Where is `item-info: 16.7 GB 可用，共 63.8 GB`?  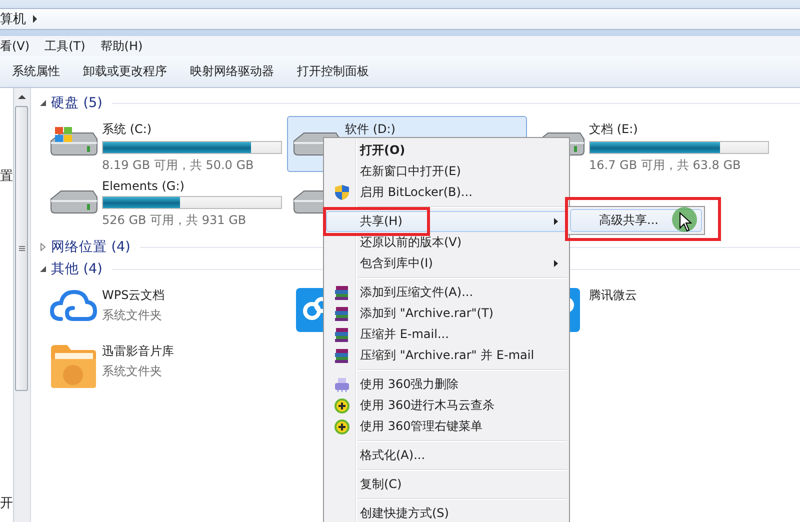 item-info: 16.7 GB 可用，共 63.8 GB is located at coordinates (665, 165).